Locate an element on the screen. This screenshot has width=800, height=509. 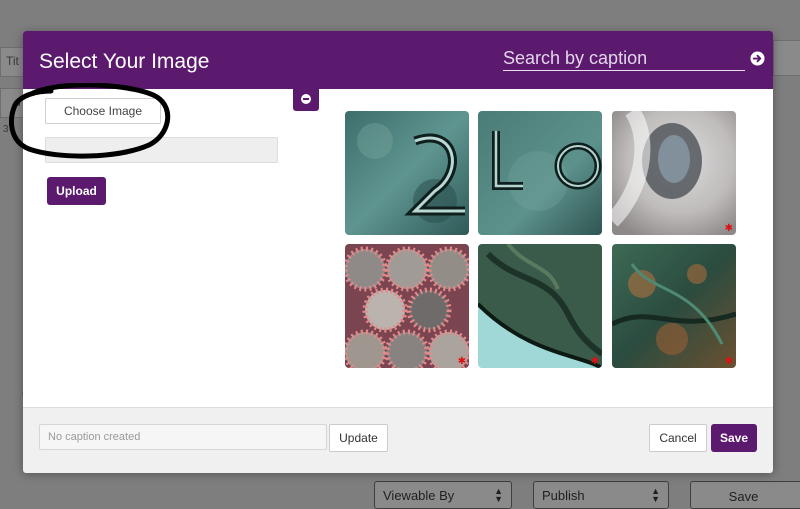
update-button: Update is located at coordinates (358, 438).